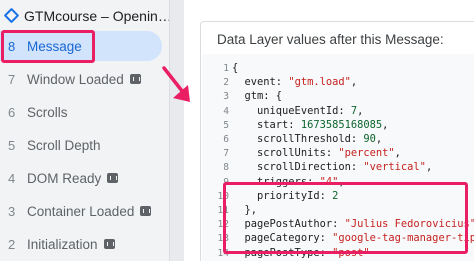  I want to click on sidebar-item-scrolls: 6 Scrolls, so click(81, 112).